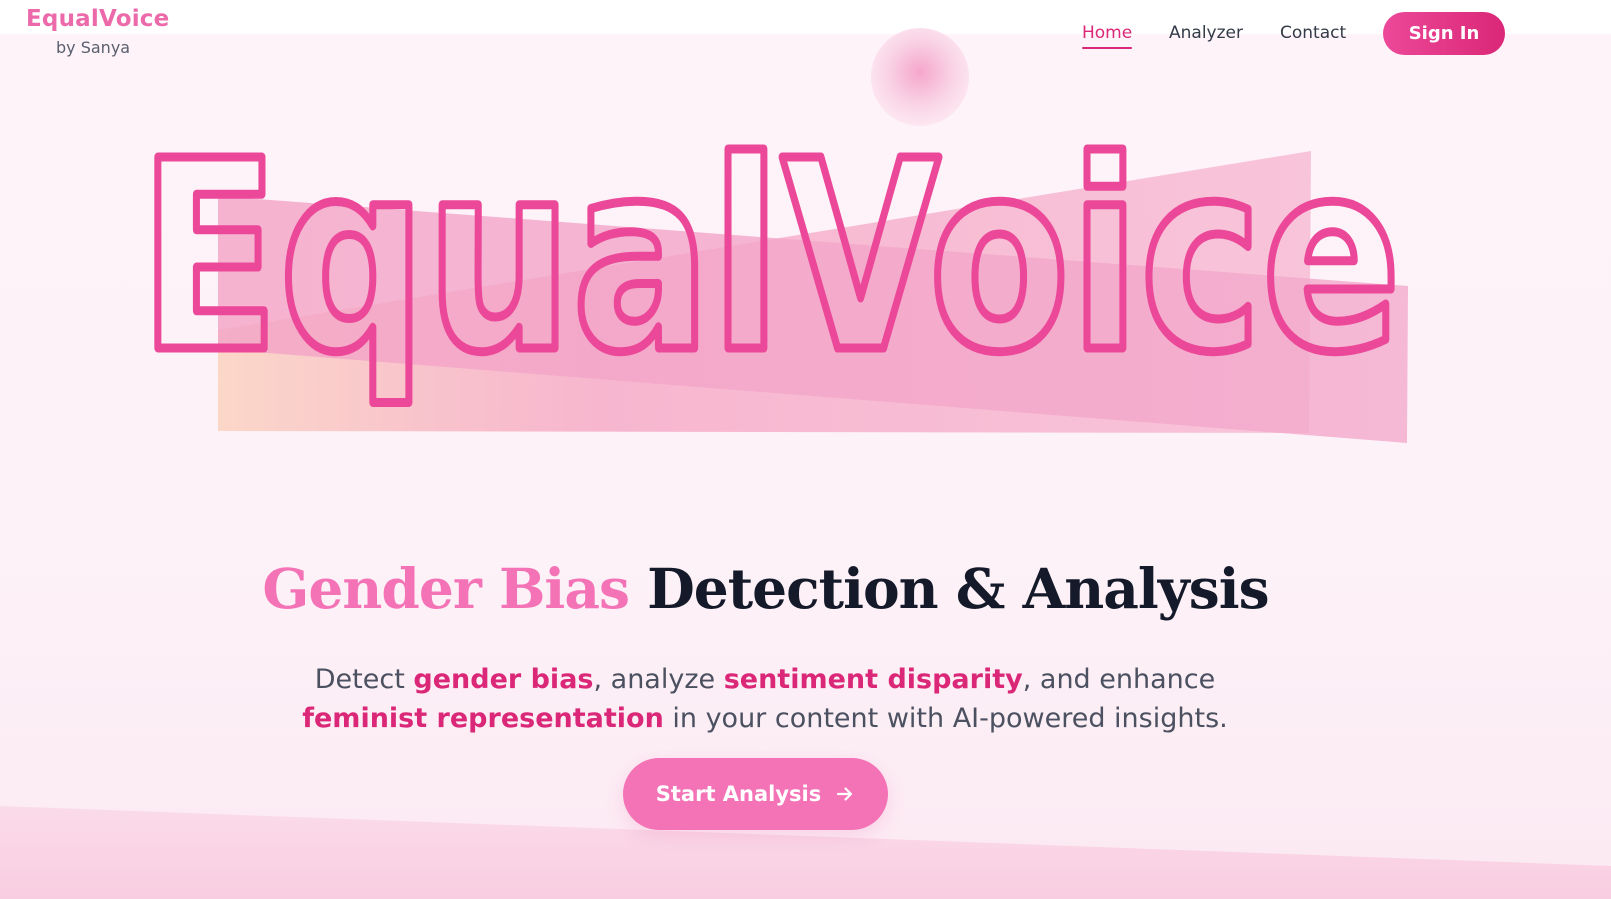  Describe the element at coordinates (446, 588) in the screenshot. I see `headline-highlight: Gender Bias` at that location.